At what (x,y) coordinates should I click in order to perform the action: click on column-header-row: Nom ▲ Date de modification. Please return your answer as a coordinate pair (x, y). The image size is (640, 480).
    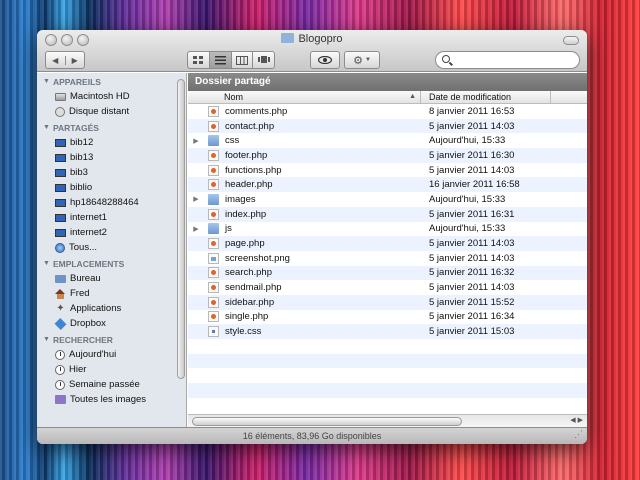
    Looking at the image, I should click on (387, 97).